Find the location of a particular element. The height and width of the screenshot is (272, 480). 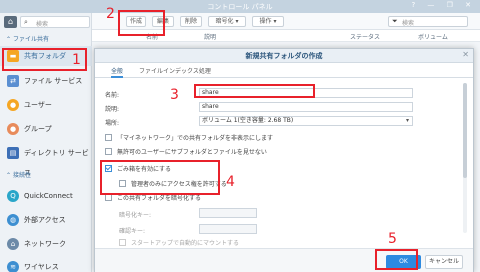

search-placeholder: 検索 is located at coordinates (42, 24).